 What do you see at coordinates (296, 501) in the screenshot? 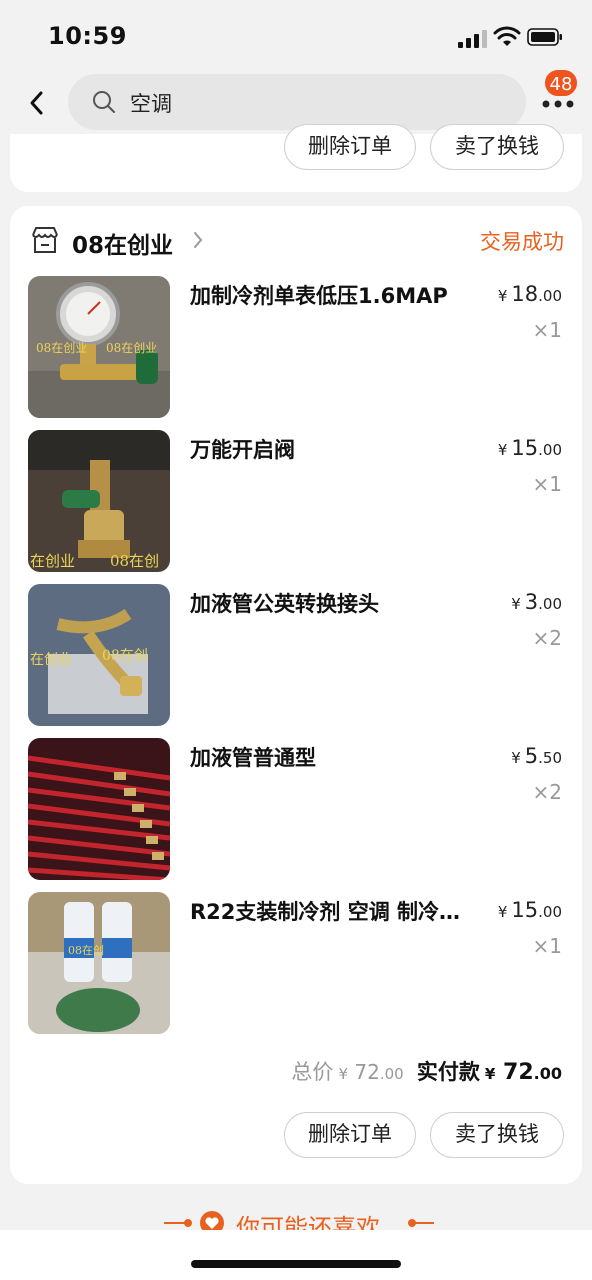
I see `order-item: 在创业 08在创 万能开启阀 ¥15.00 ×1` at bounding box center [296, 501].